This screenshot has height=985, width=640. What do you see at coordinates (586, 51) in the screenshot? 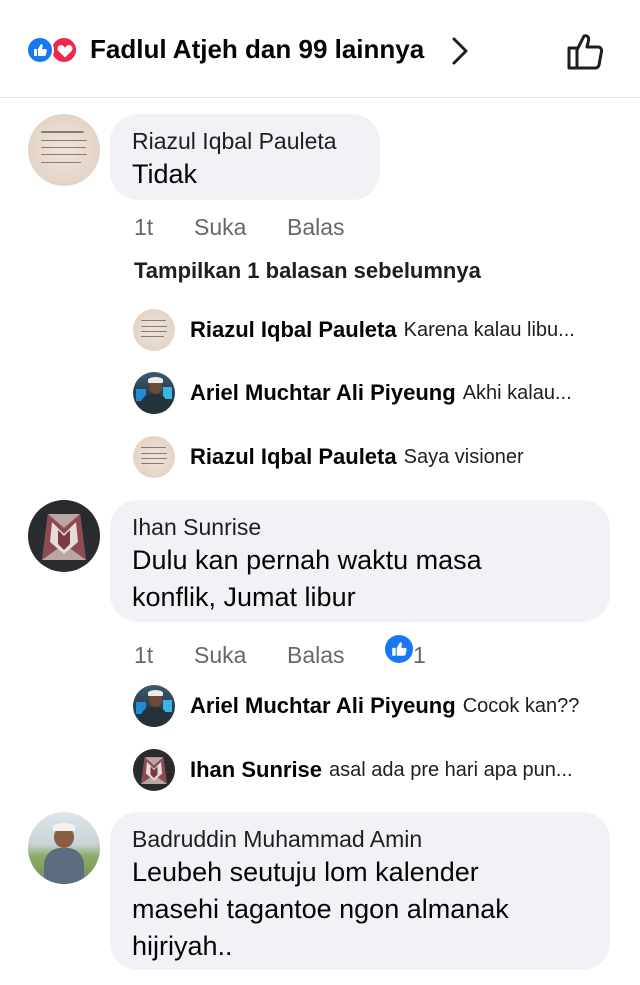
I see `thumbs-up-outline-icon` at bounding box center [586, 51].